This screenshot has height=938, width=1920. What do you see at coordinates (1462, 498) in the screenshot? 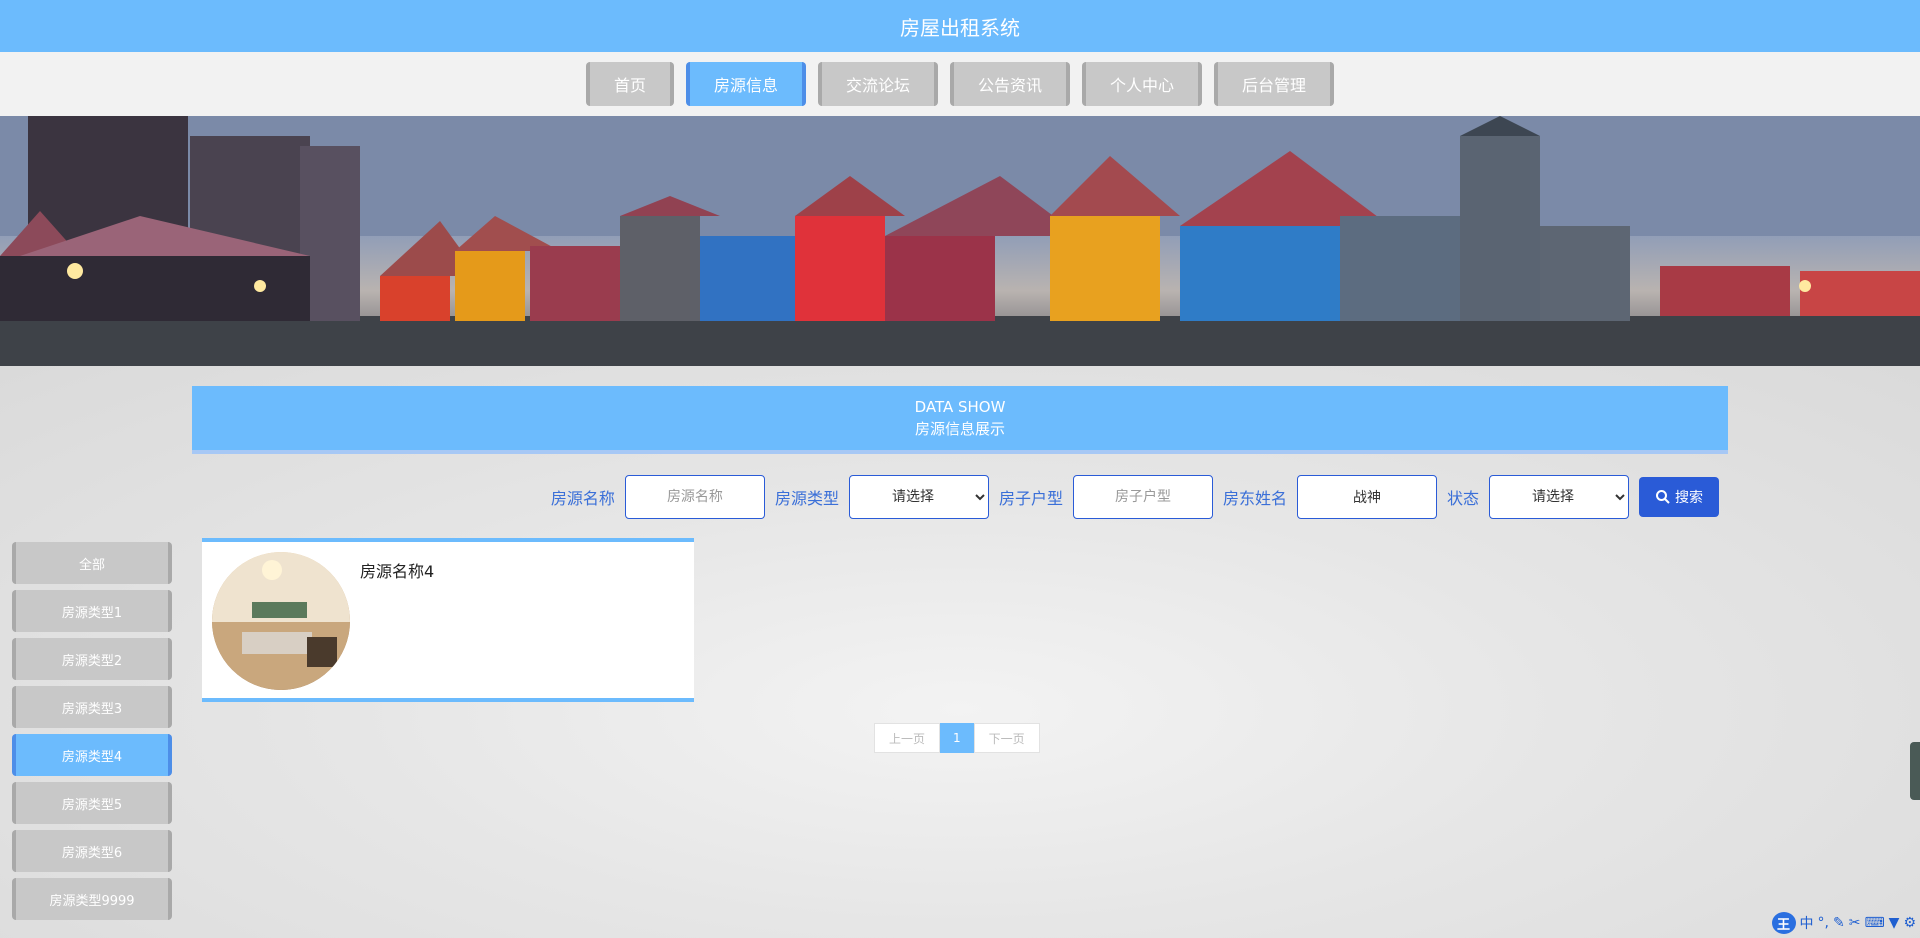
I see `status-label: 状态` at bounding box center [1462, 498].